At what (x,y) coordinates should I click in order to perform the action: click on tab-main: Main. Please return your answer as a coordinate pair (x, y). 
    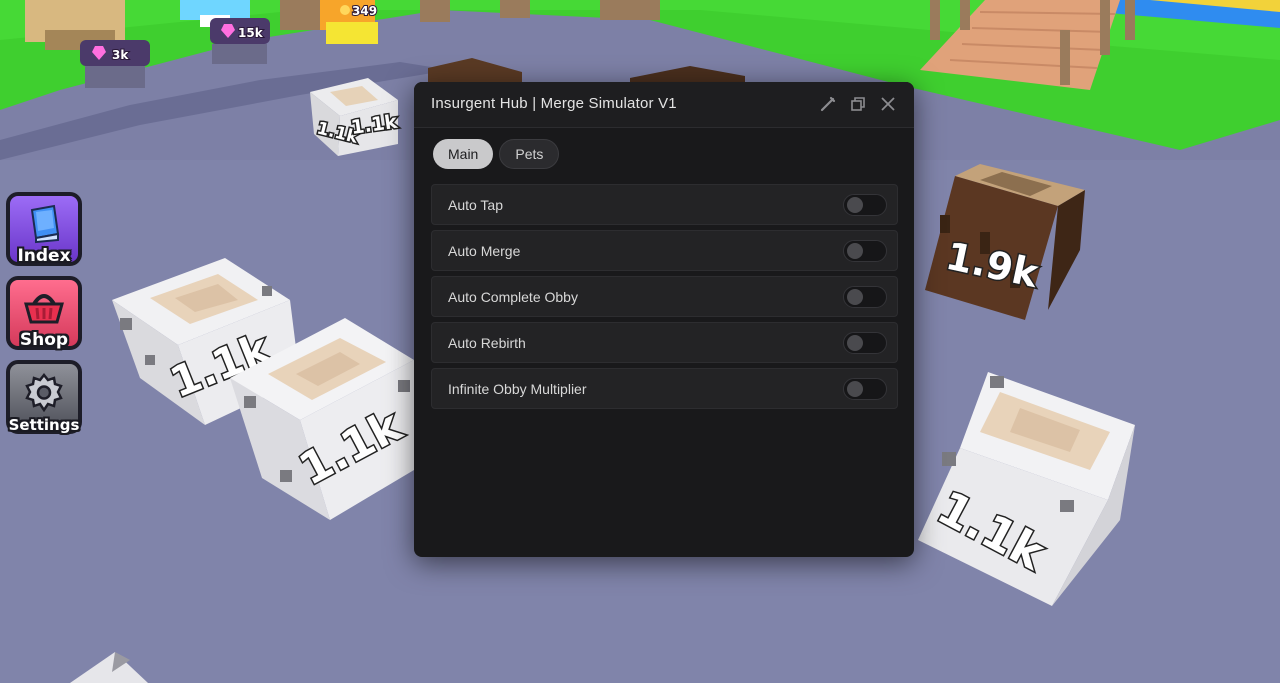
    Looking at the image, I should click on (463, 154).